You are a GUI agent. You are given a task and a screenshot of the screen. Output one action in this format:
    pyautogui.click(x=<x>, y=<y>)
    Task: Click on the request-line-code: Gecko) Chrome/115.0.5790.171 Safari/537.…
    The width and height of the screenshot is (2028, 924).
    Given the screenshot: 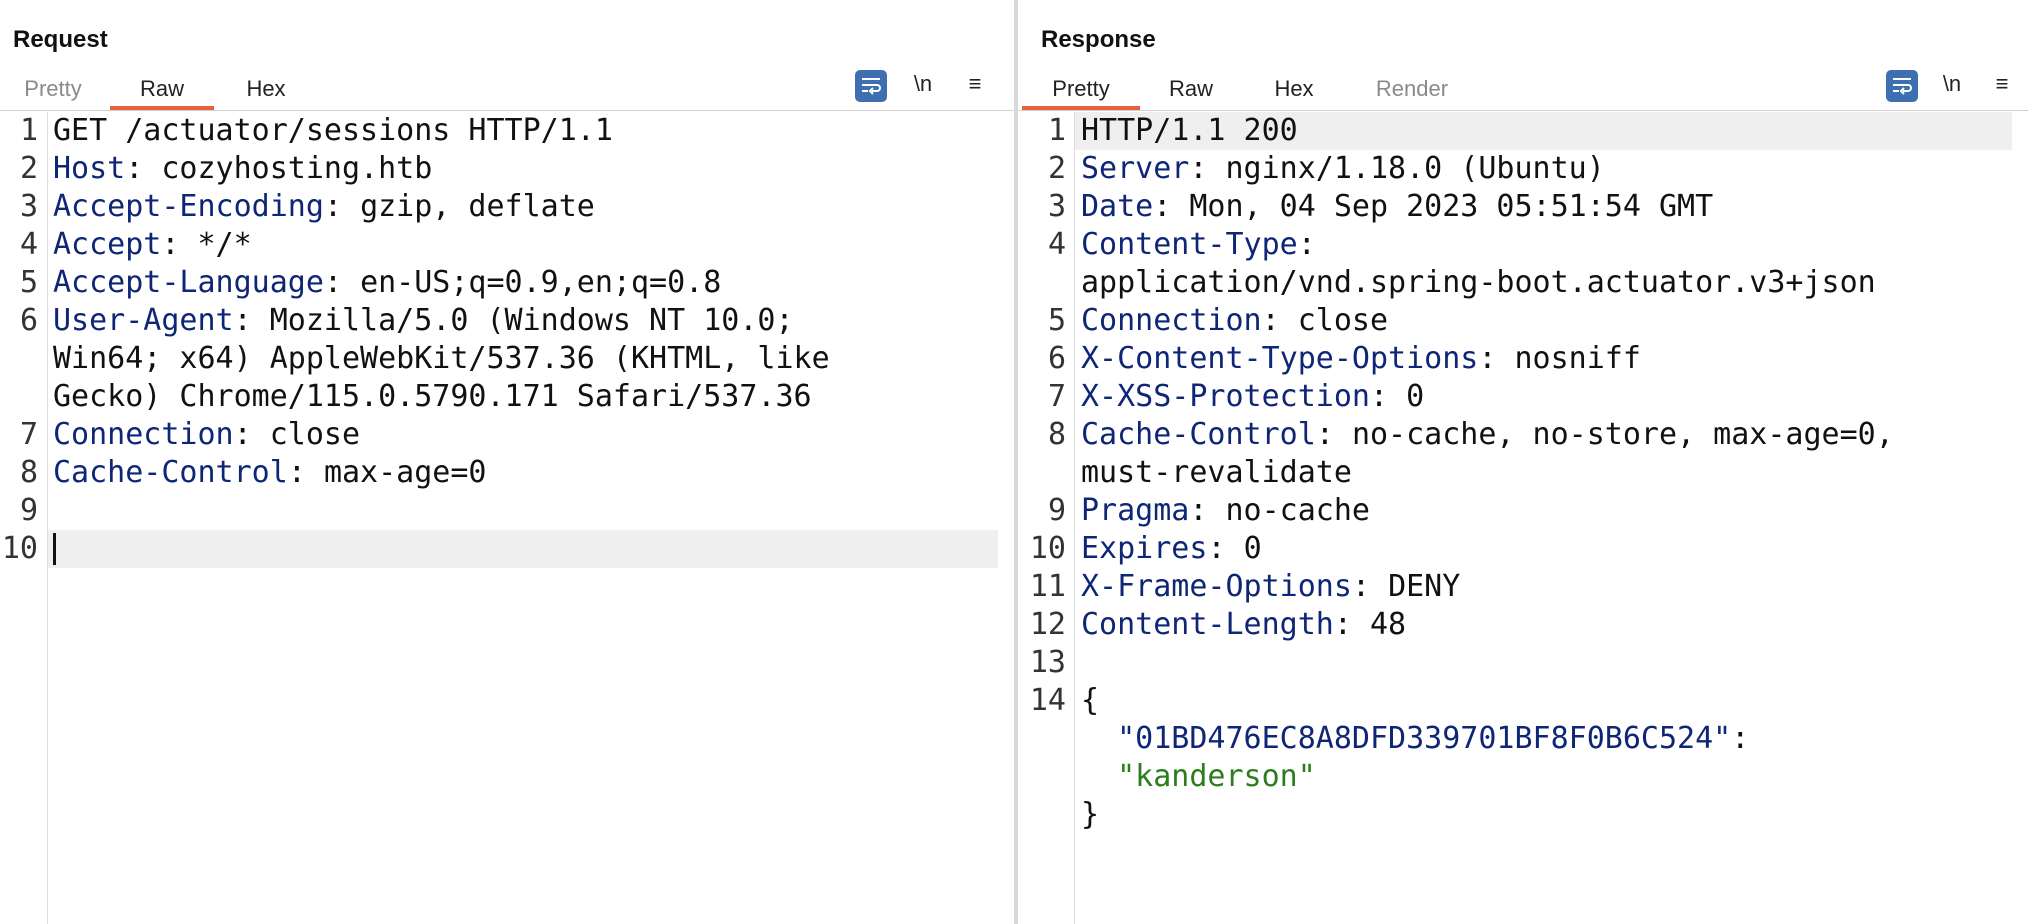 What is the action you would take?
    pyautogui.click(x=432, y=397)
    